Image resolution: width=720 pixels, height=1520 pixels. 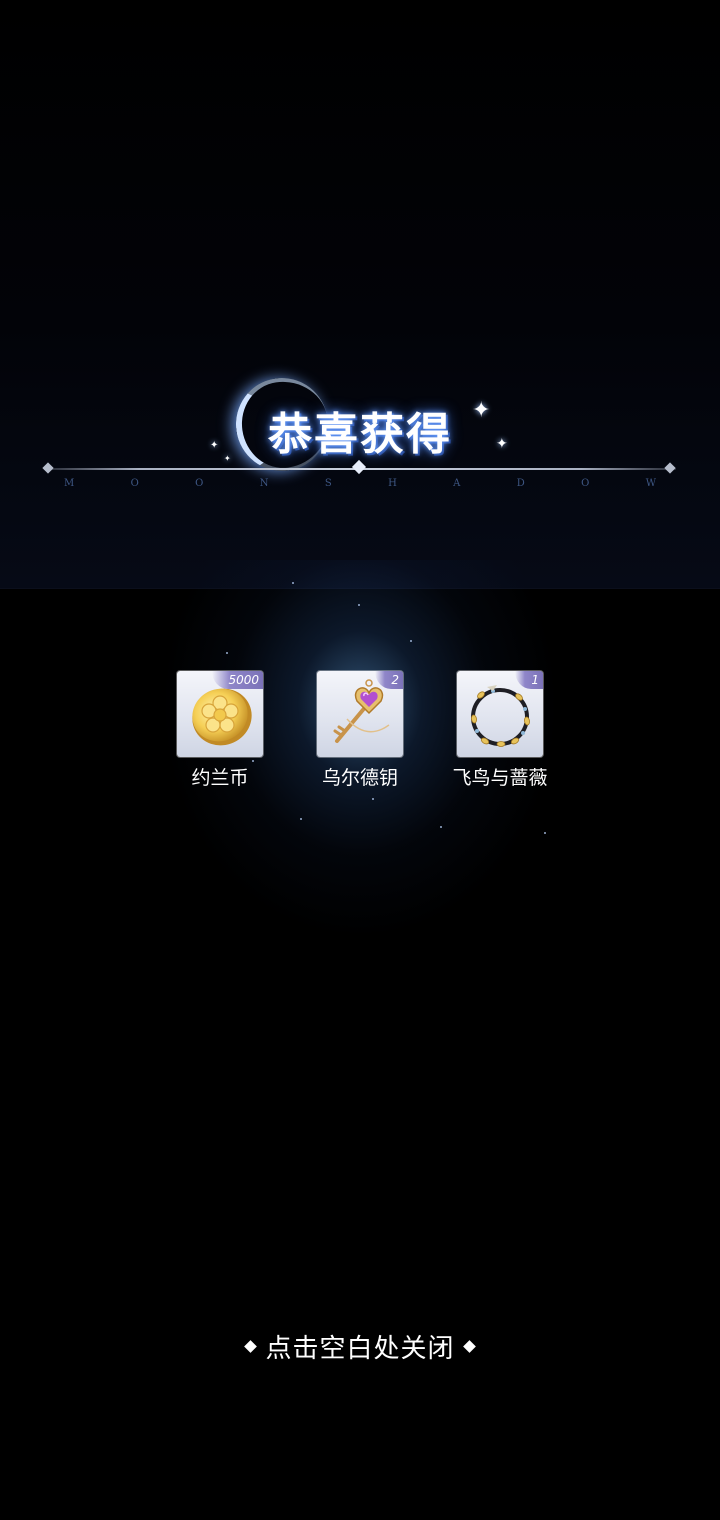 What do you see at coordinates (220, 714) in the screenshot?
I see `reward-card: 5000` at bounding box center [220, 714].